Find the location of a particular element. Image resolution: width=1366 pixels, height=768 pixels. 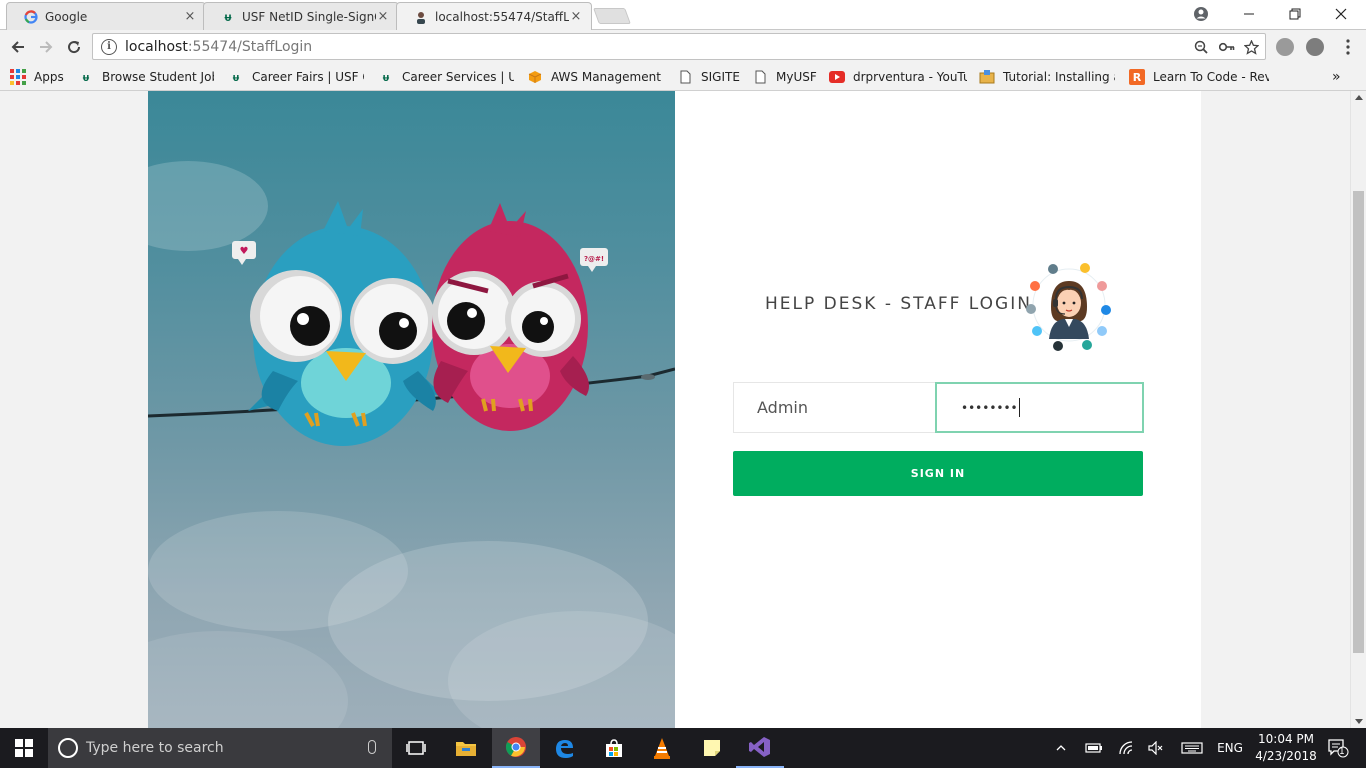

bookmark-item: Tutorial: Installing a is located at coordinates (1047, 77).